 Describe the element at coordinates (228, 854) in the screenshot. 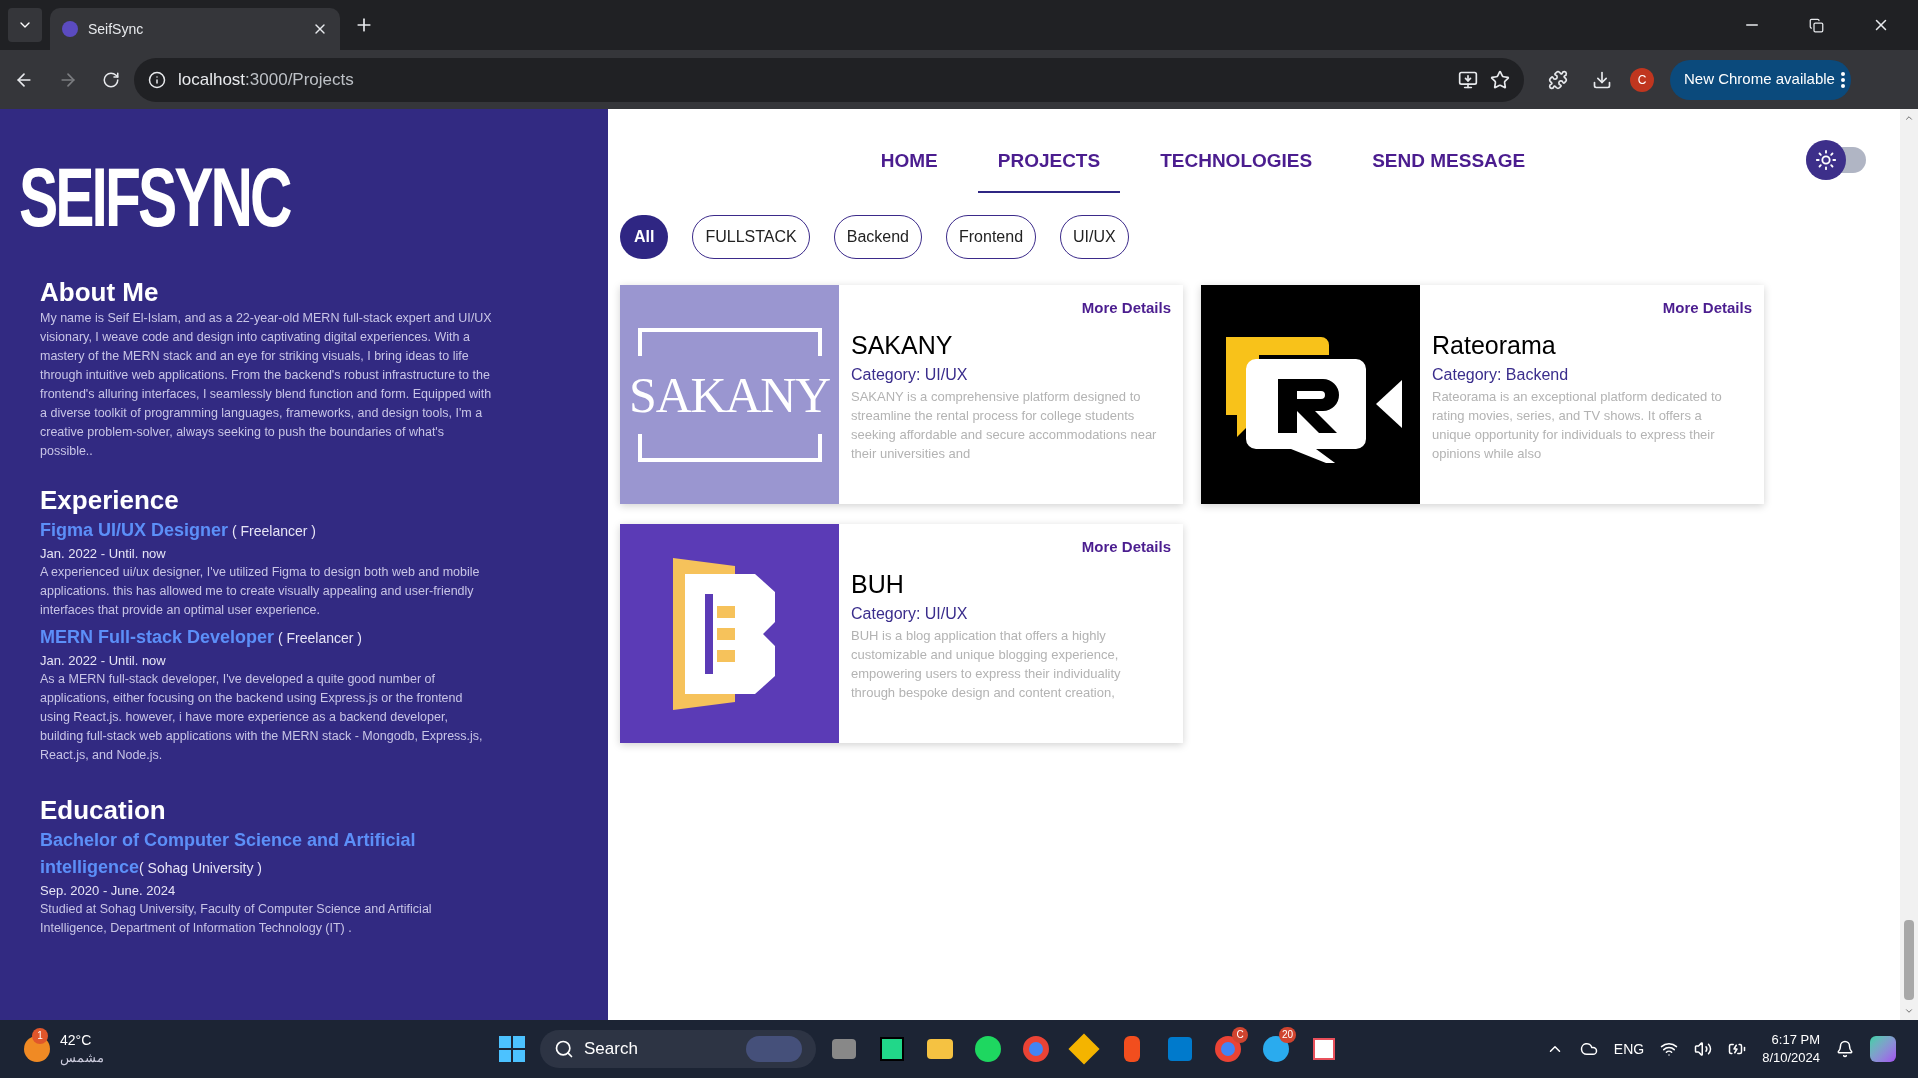

I see `entry-heading: Bachelor of Computer Science and Artificial intelligence( Sohag University )` at that location.